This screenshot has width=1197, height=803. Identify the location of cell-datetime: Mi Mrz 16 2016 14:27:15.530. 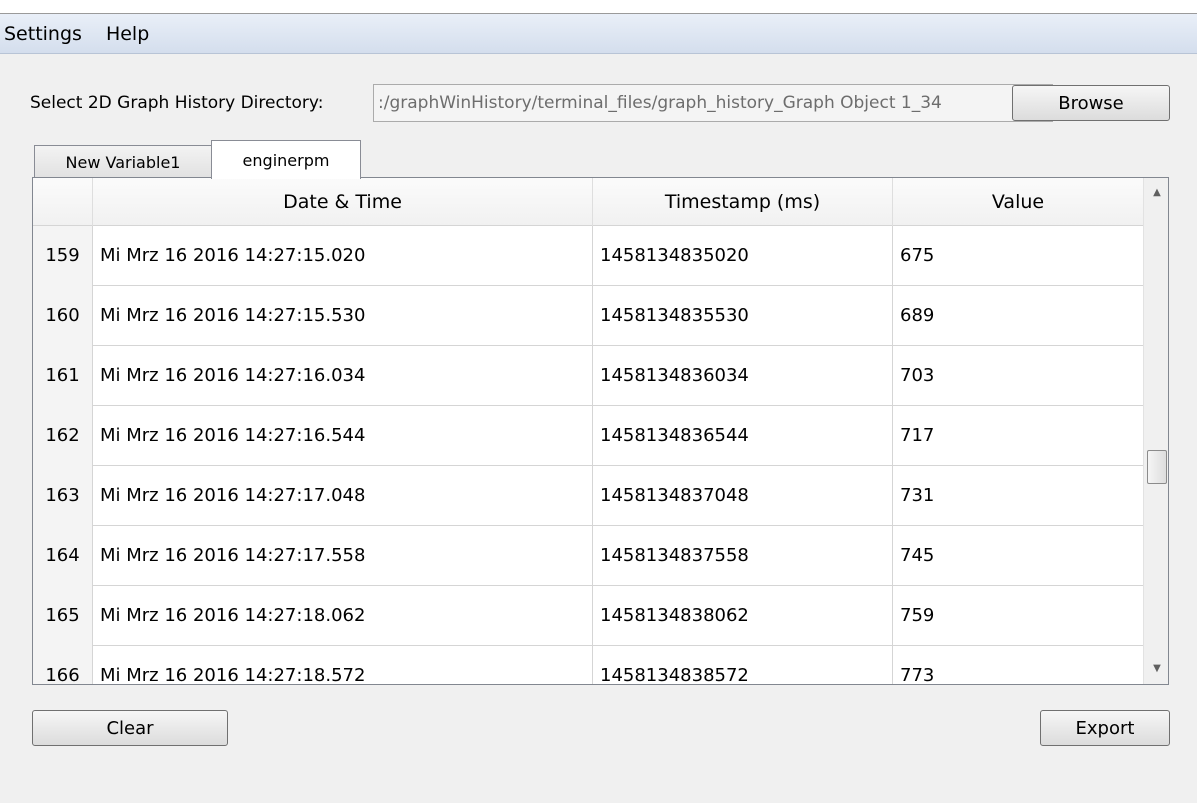
(343, 316).